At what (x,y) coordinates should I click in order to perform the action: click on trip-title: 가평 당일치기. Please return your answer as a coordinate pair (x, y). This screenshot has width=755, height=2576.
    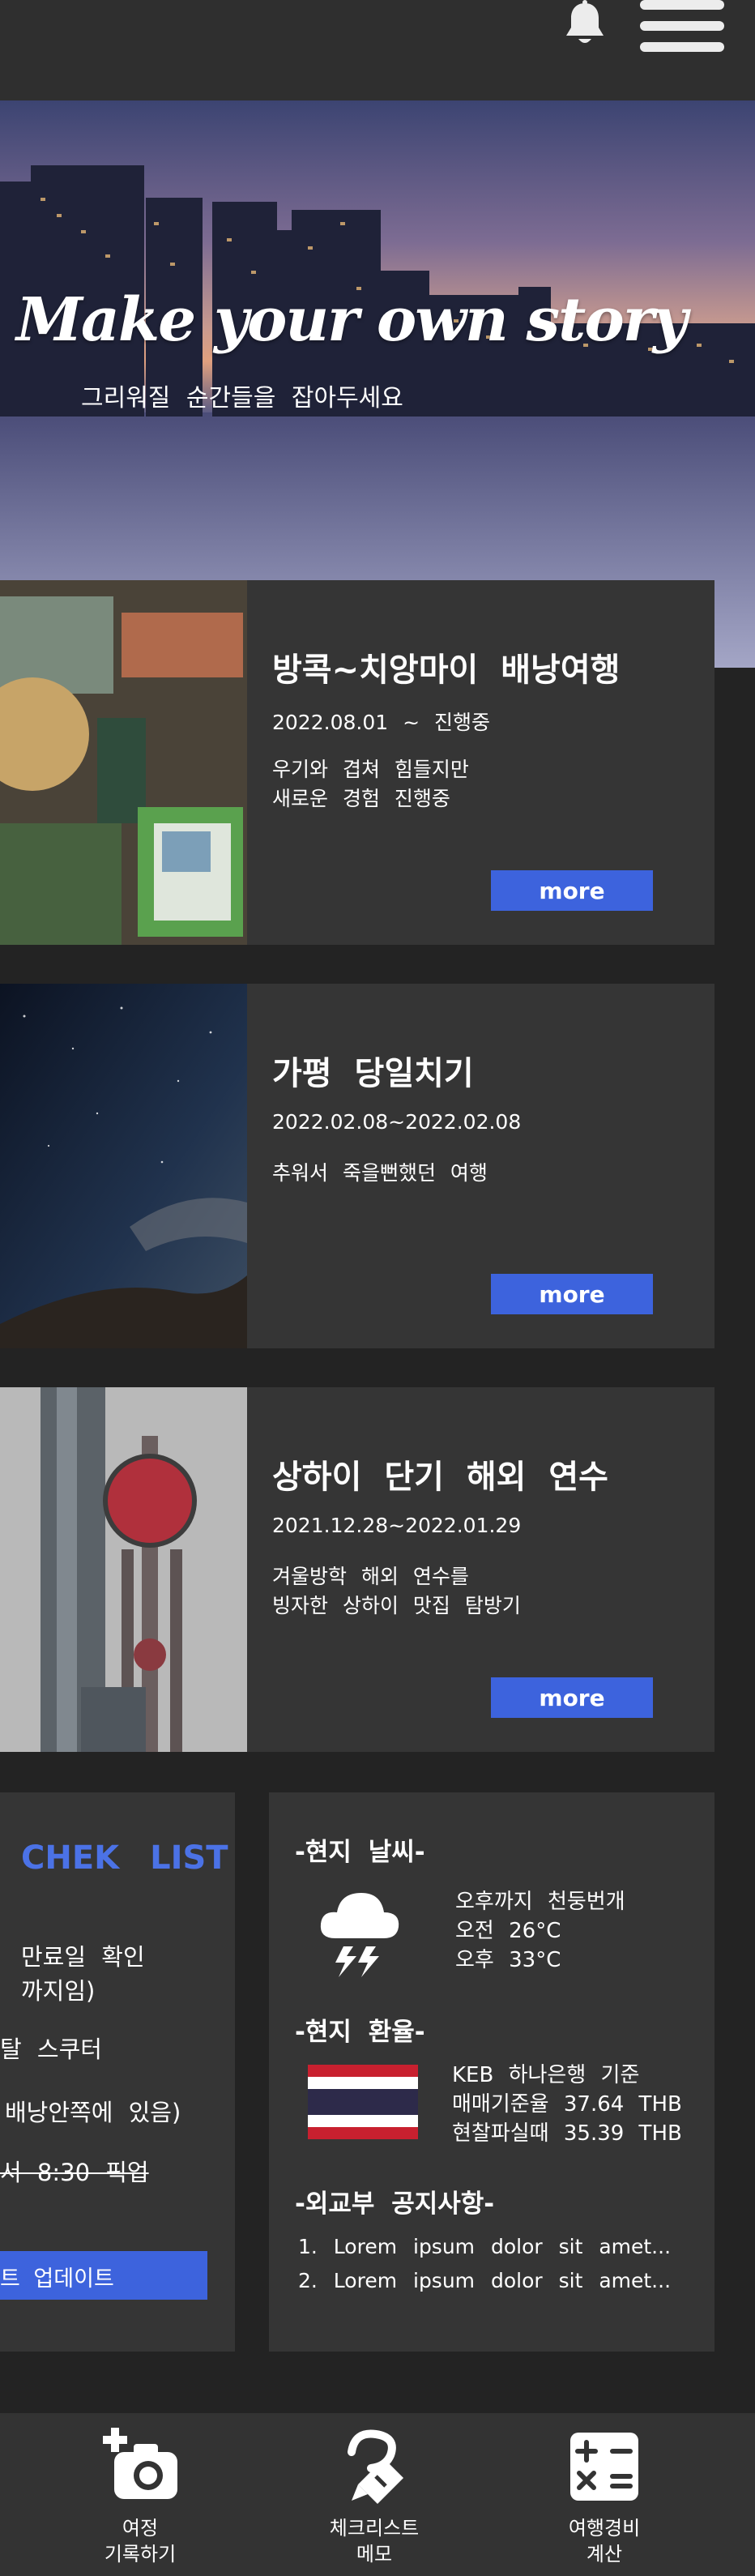
    Looking at the image, I should click on (373, 1073).